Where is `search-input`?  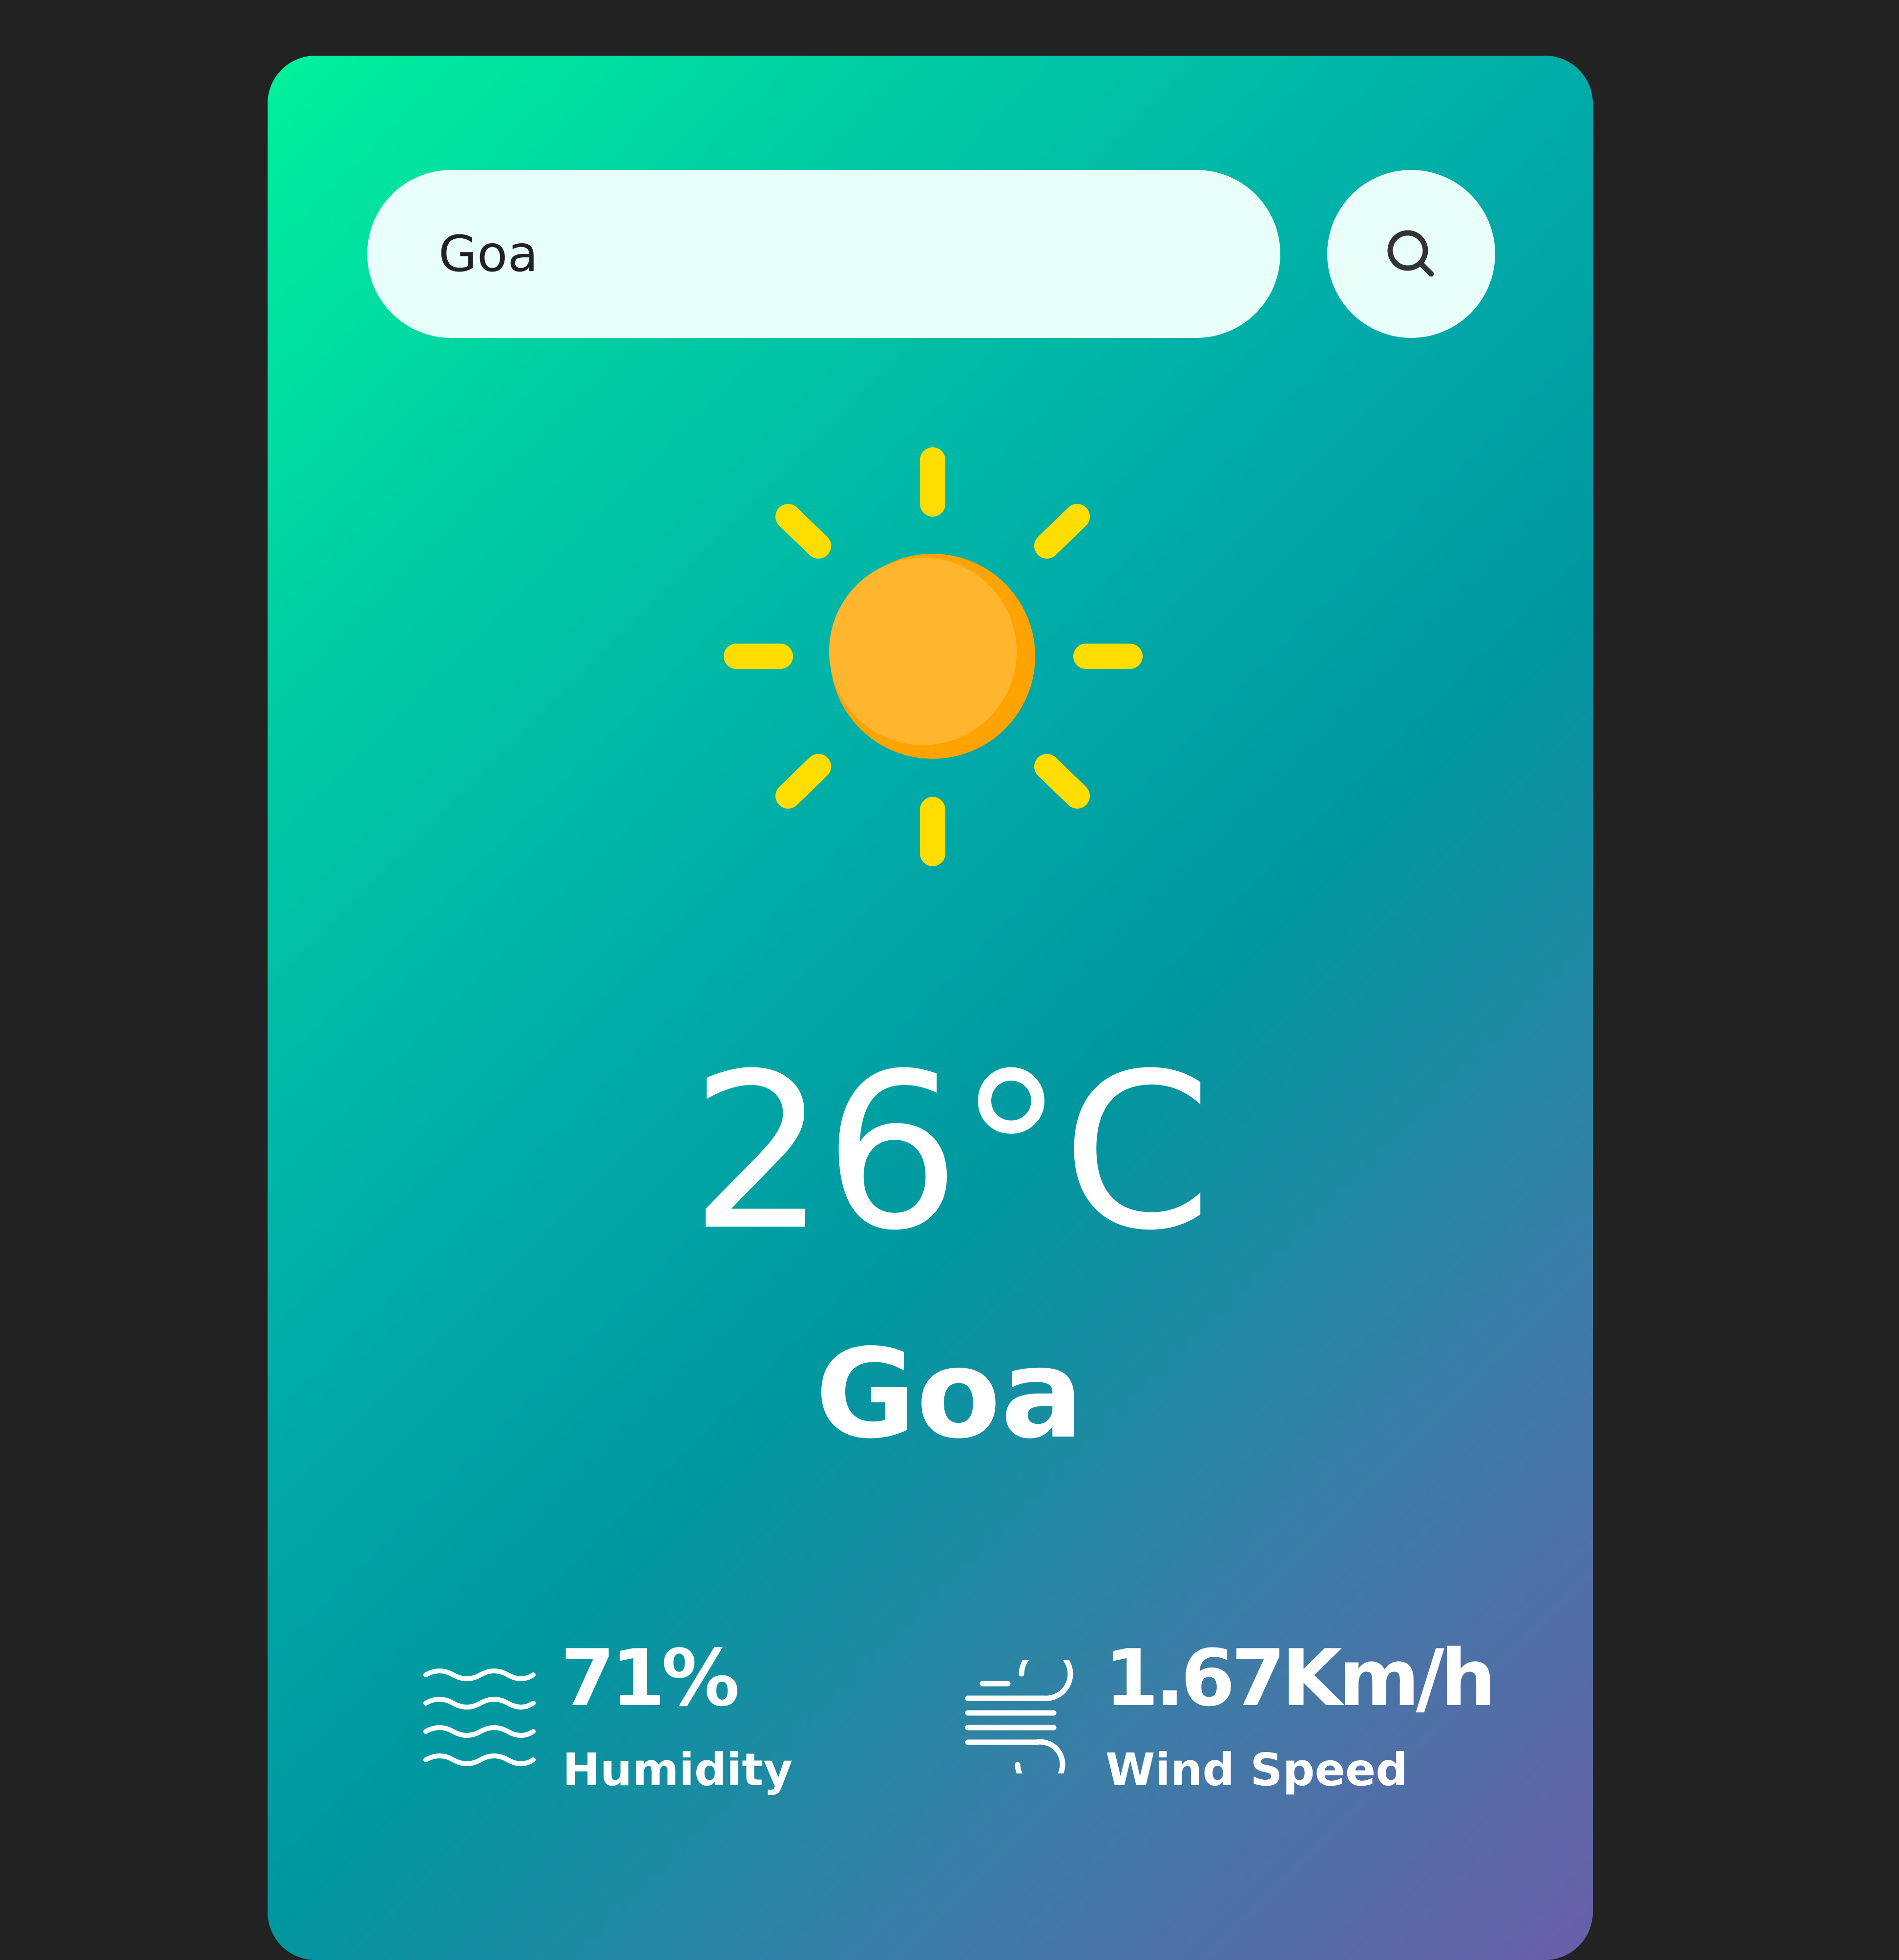 search-input is located at coordinates (823, 254).